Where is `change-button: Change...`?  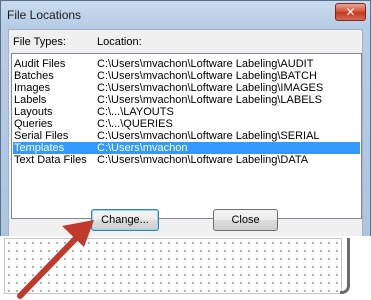 change-button: Change... is located at coordinates (125, 220).